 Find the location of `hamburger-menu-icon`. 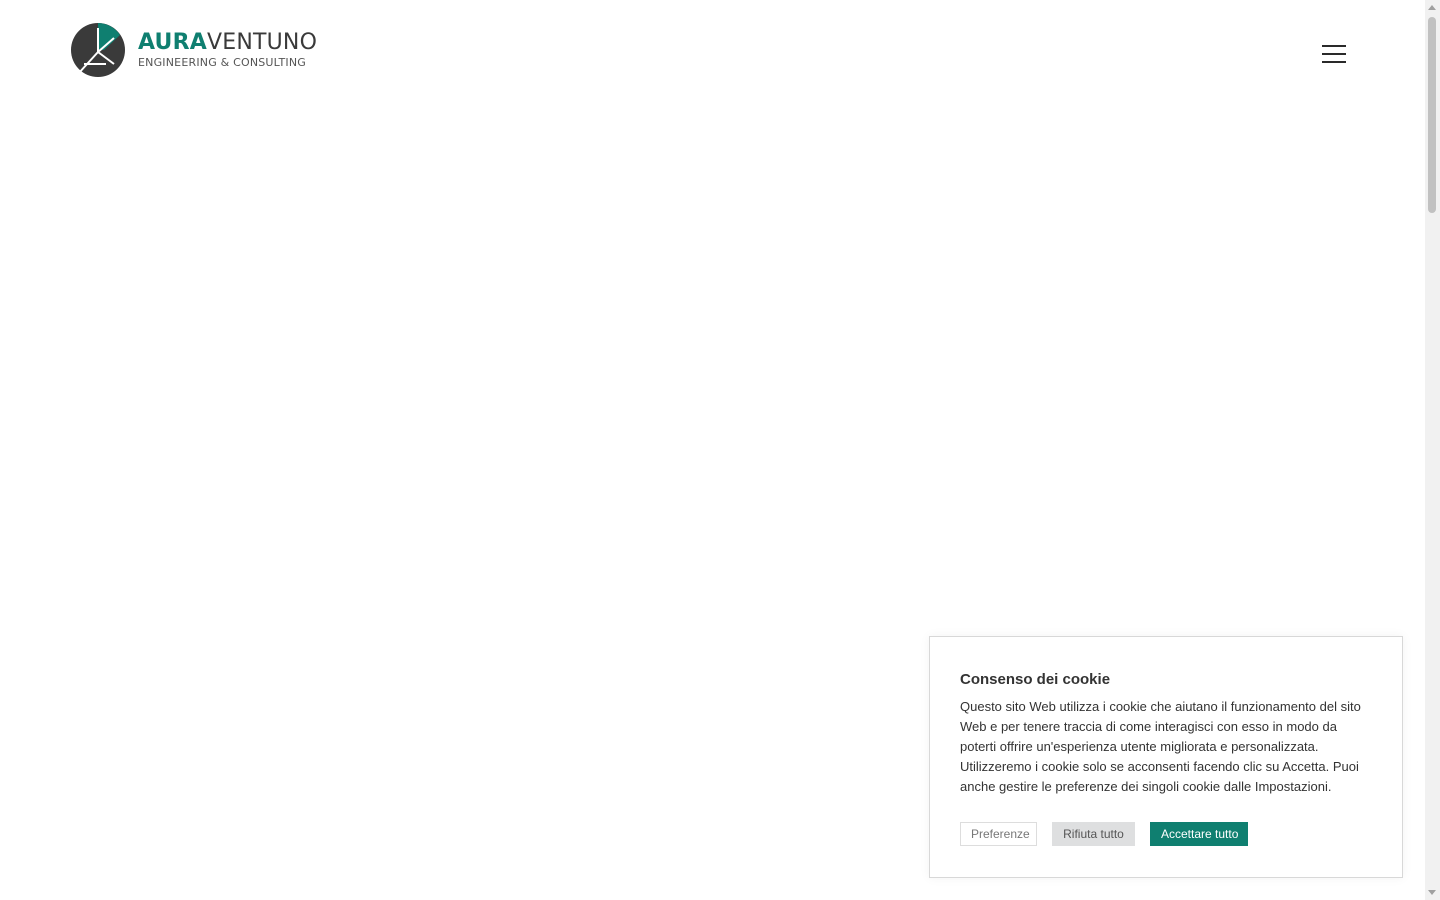

hamburger-menu-icon is located at coordinates (1335, 54).